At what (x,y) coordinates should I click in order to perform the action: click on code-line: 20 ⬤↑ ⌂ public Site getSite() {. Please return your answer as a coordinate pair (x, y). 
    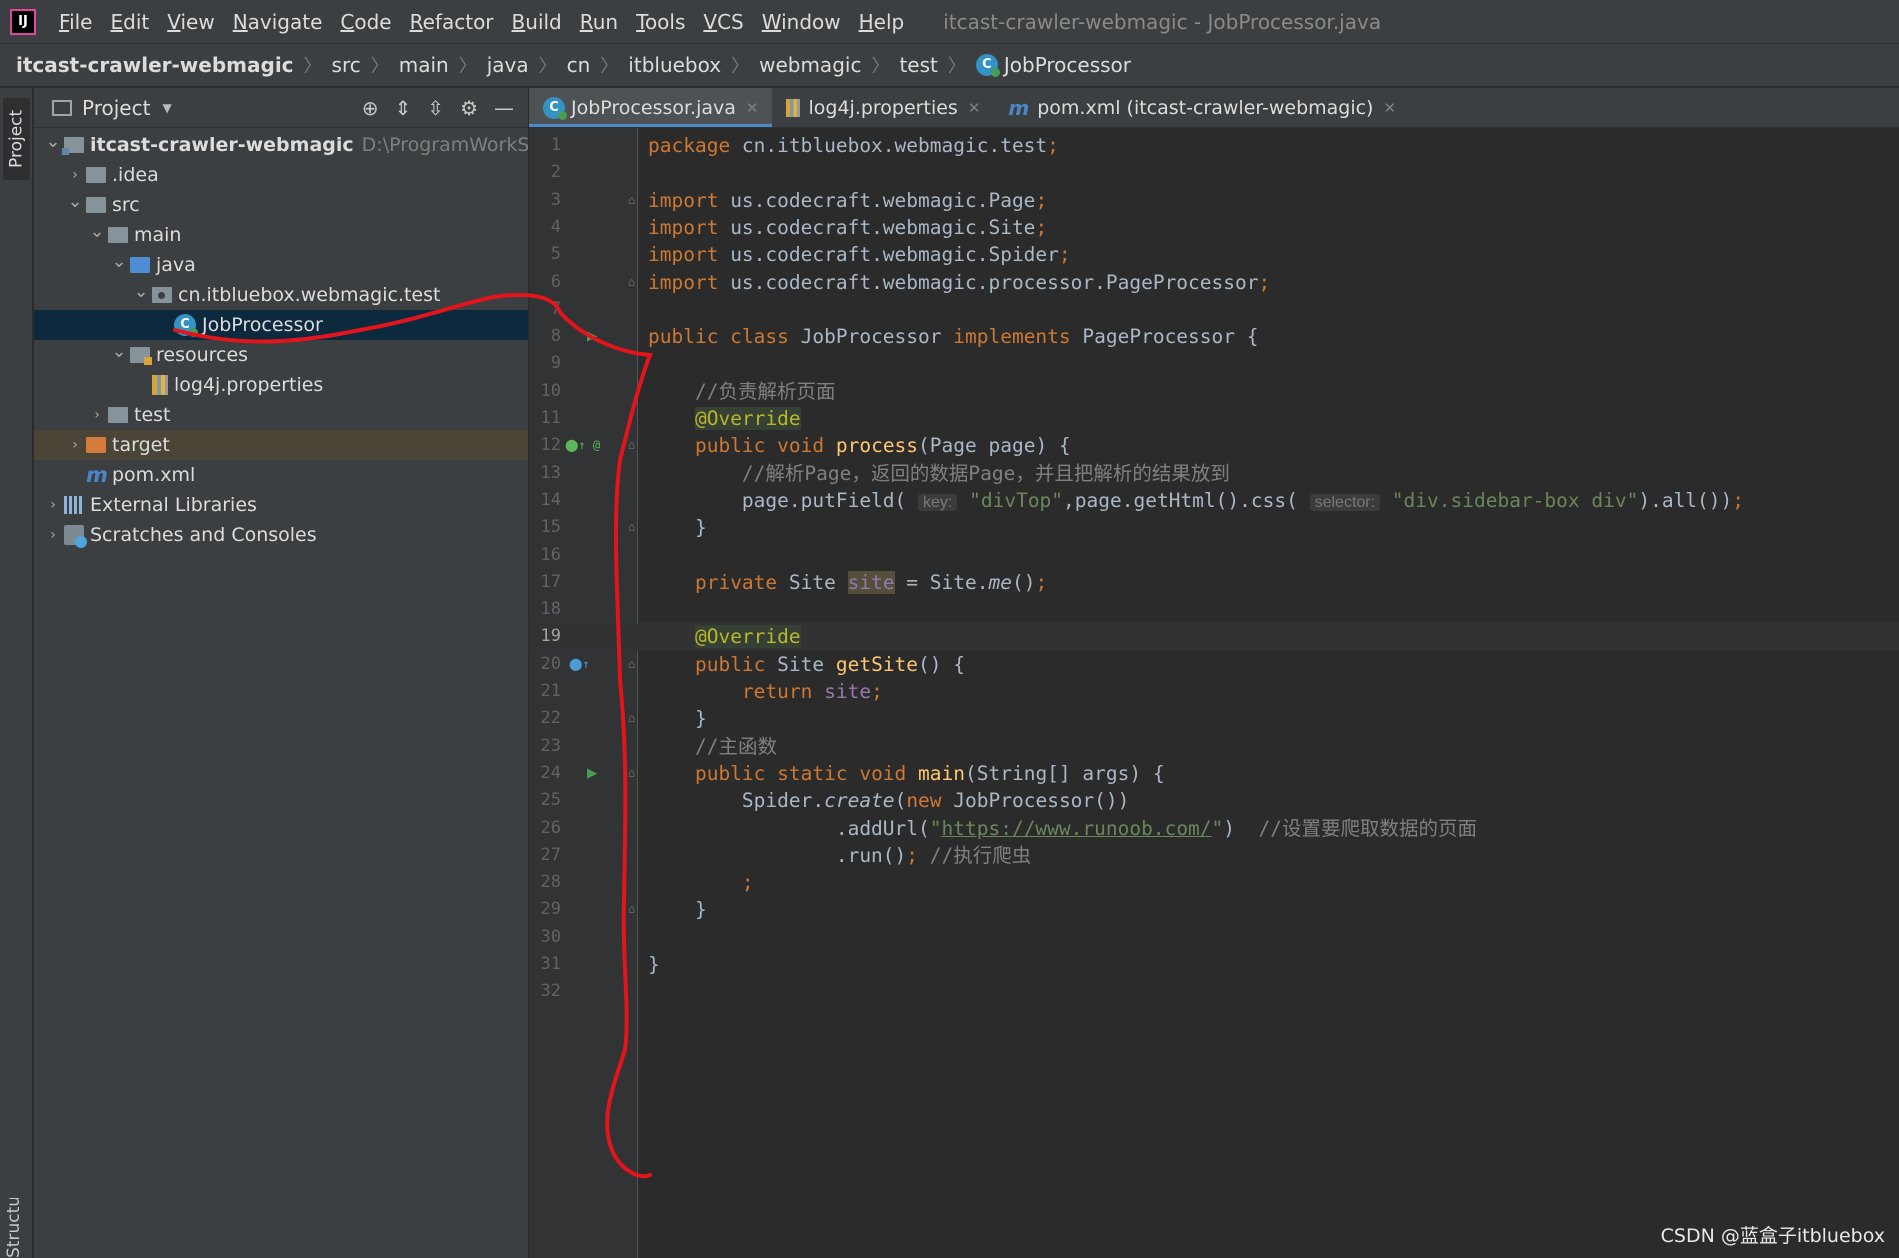
    Looking at the image, I should click on (1214, 664).